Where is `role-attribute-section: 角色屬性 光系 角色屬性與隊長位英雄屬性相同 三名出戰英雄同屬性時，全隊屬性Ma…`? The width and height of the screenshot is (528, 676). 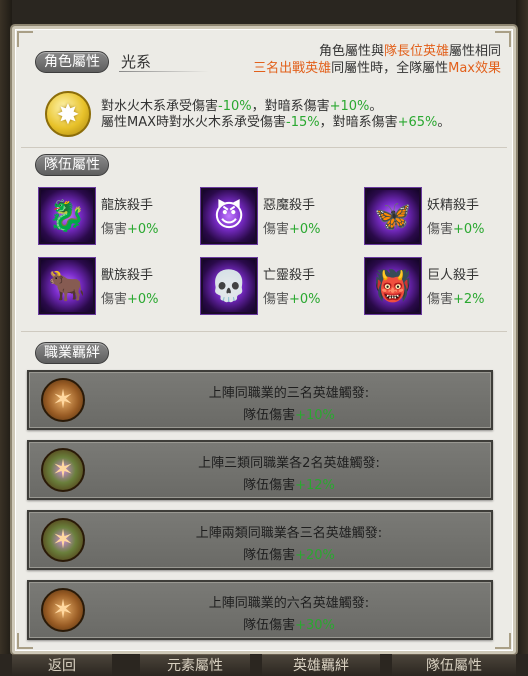
role-attribute-section: 角色屬性 光系 角色屬性與隊長位英雄屬性相同 三名出戰英雄同屬性時，全隊屬性Ma… is located at coordinates (264, 93).